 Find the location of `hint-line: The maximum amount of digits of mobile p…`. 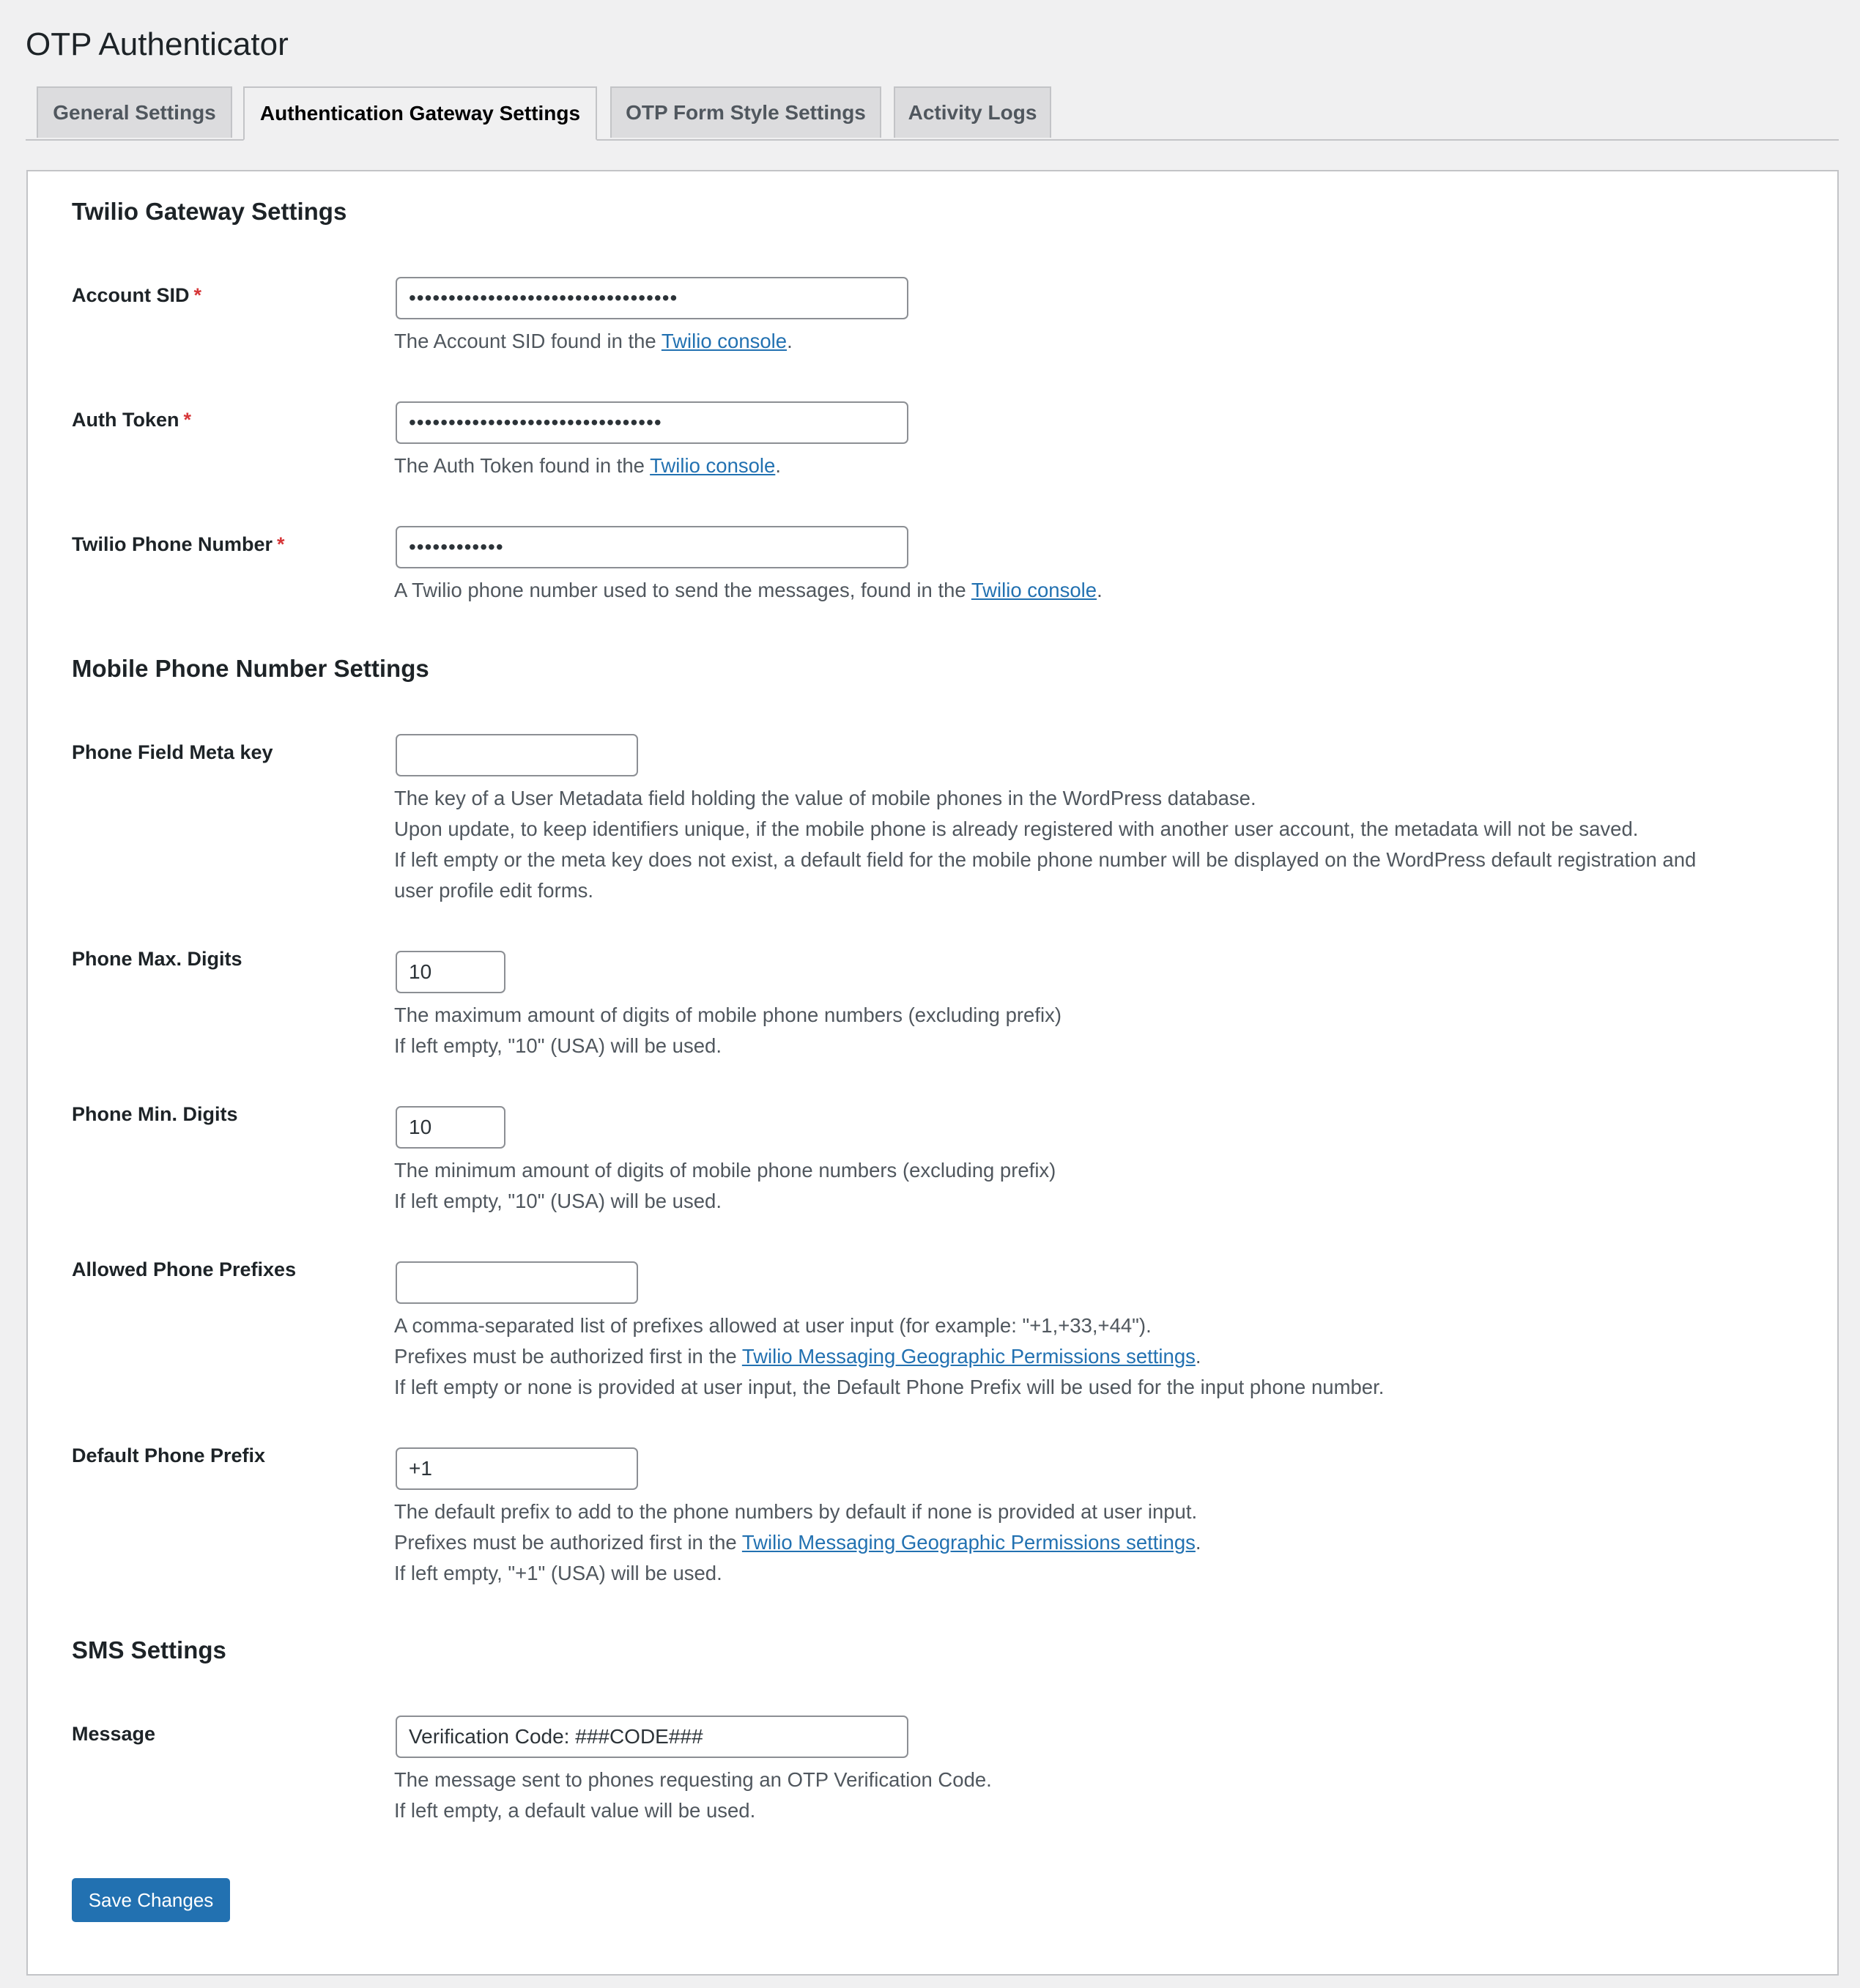

hint-line: The maximum amount of digits of mobile p… is located at coordinates (727, 1015).